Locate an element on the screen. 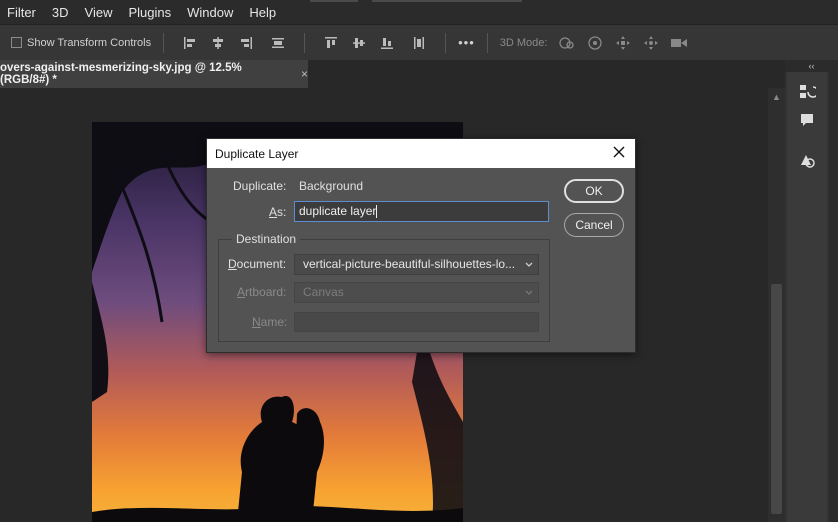  more-options-button: ••• is located at coordinates (466, 42).